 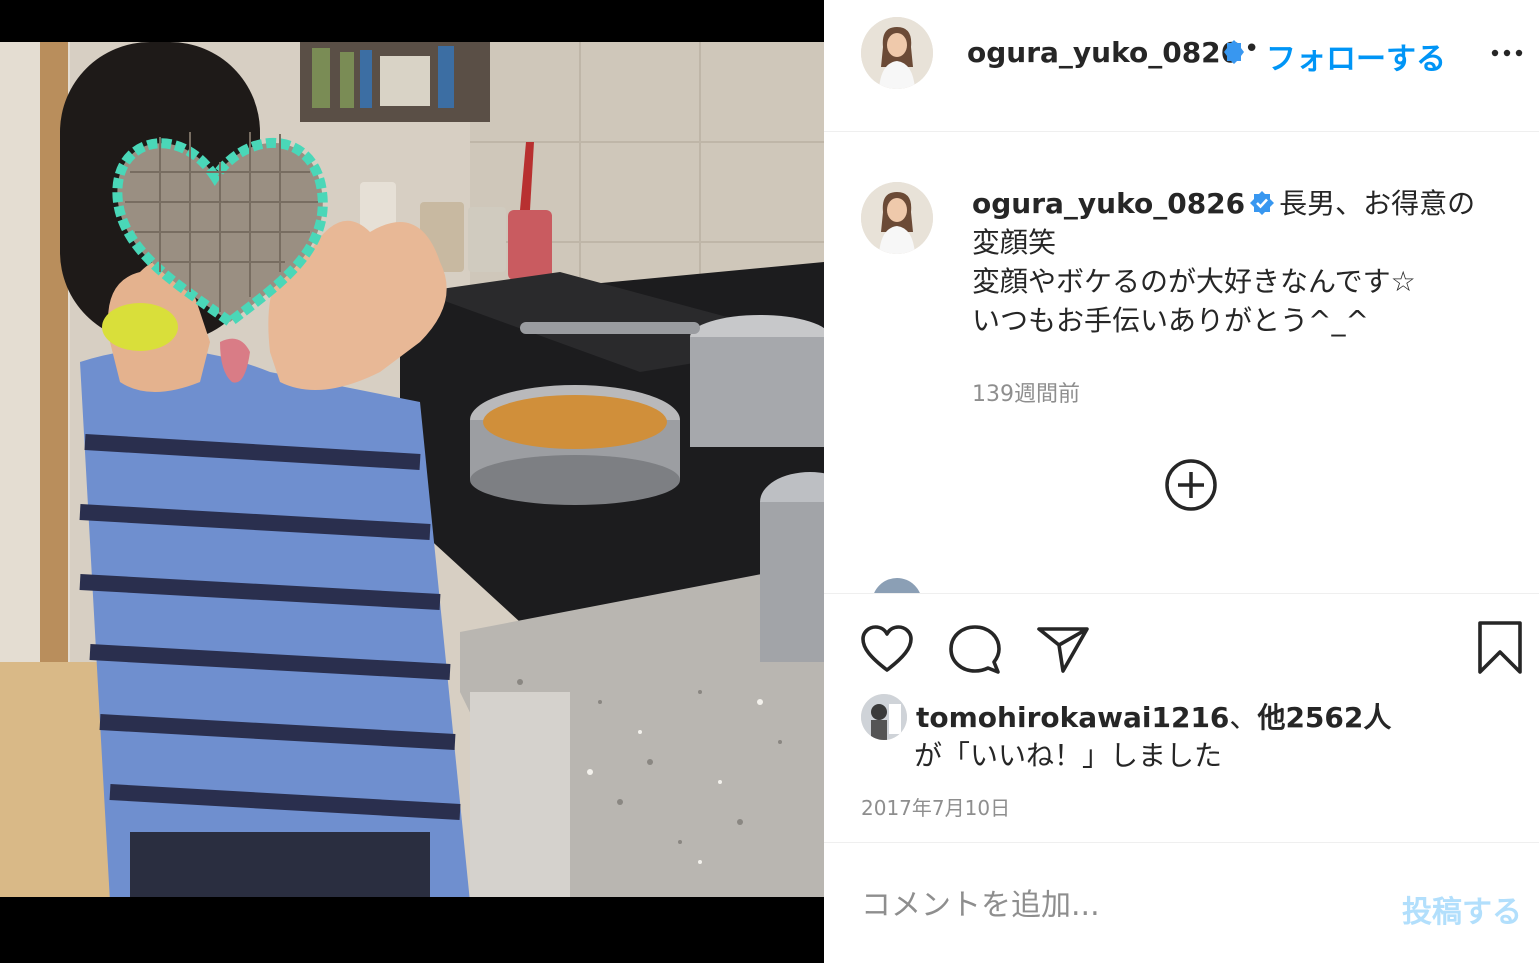 What do you see at coordinates (1181, 646) in the screenshot?
I see `action-bar` at bounding box center [1181, 646].